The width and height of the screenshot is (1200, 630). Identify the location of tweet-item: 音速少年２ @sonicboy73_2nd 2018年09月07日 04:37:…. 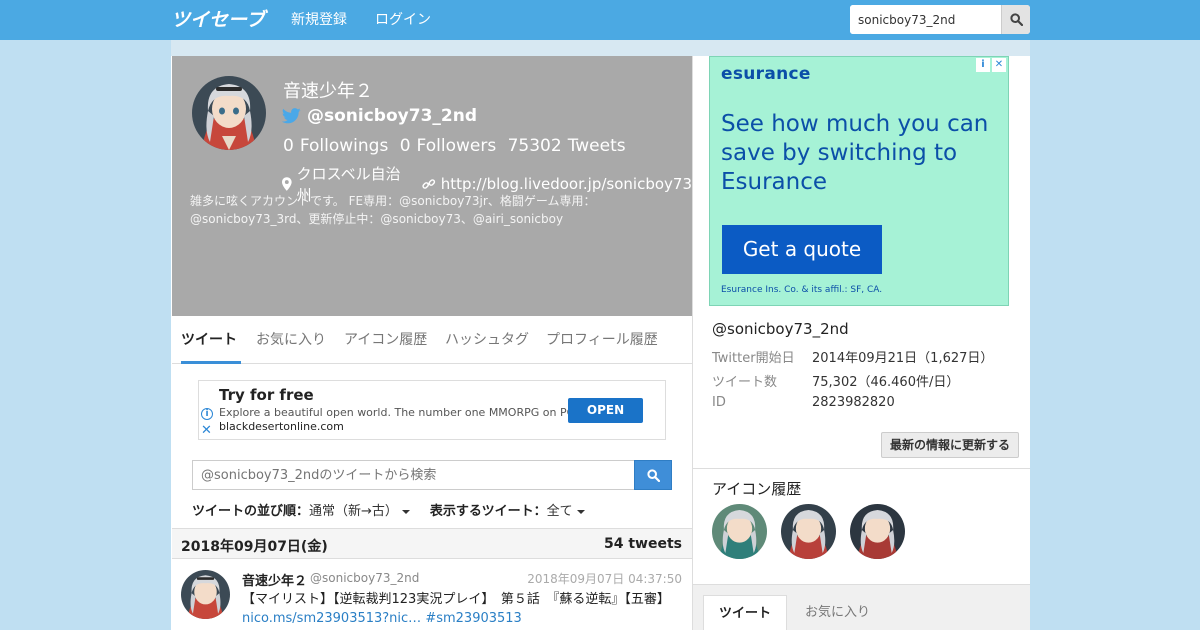
(432, 594).